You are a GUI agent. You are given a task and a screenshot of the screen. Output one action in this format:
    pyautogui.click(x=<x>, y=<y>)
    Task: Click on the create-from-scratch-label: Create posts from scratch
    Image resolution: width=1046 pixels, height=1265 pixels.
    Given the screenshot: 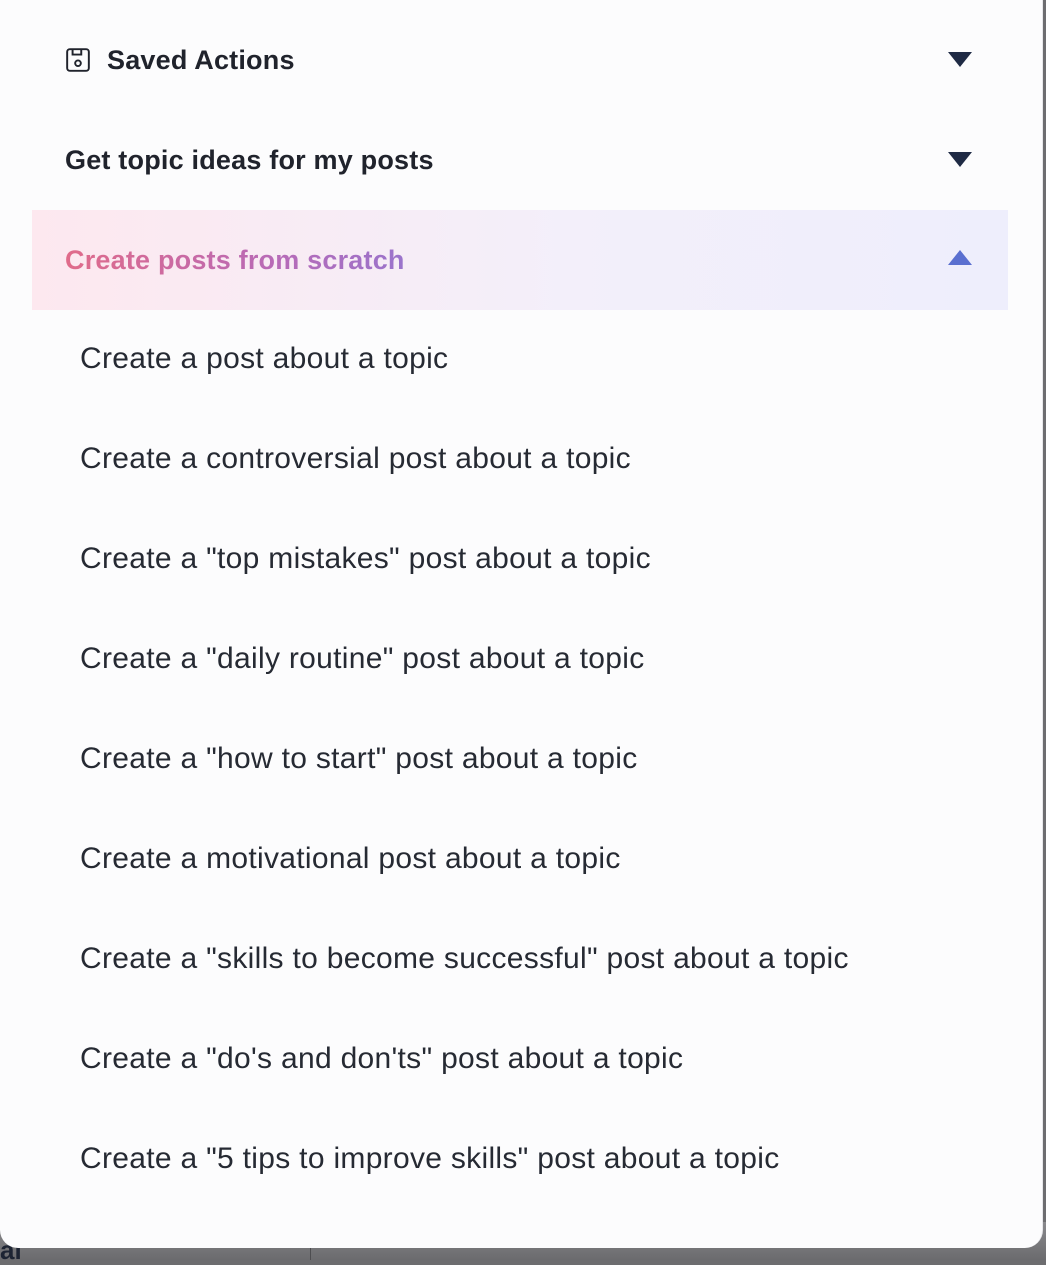 What is the action you would take?
    pyautogui.click(x=235, y=259)
    